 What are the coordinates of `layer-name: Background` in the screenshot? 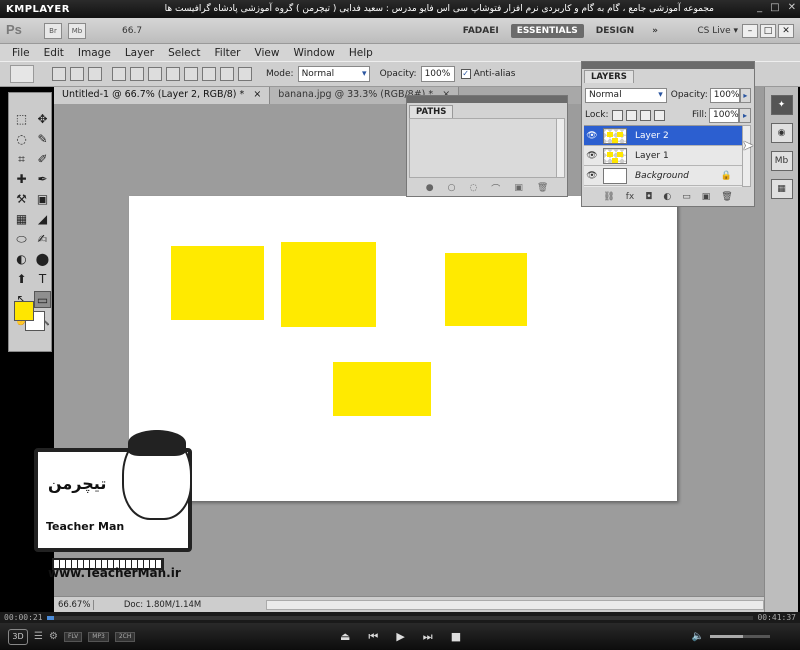 It's located at (662, 176).